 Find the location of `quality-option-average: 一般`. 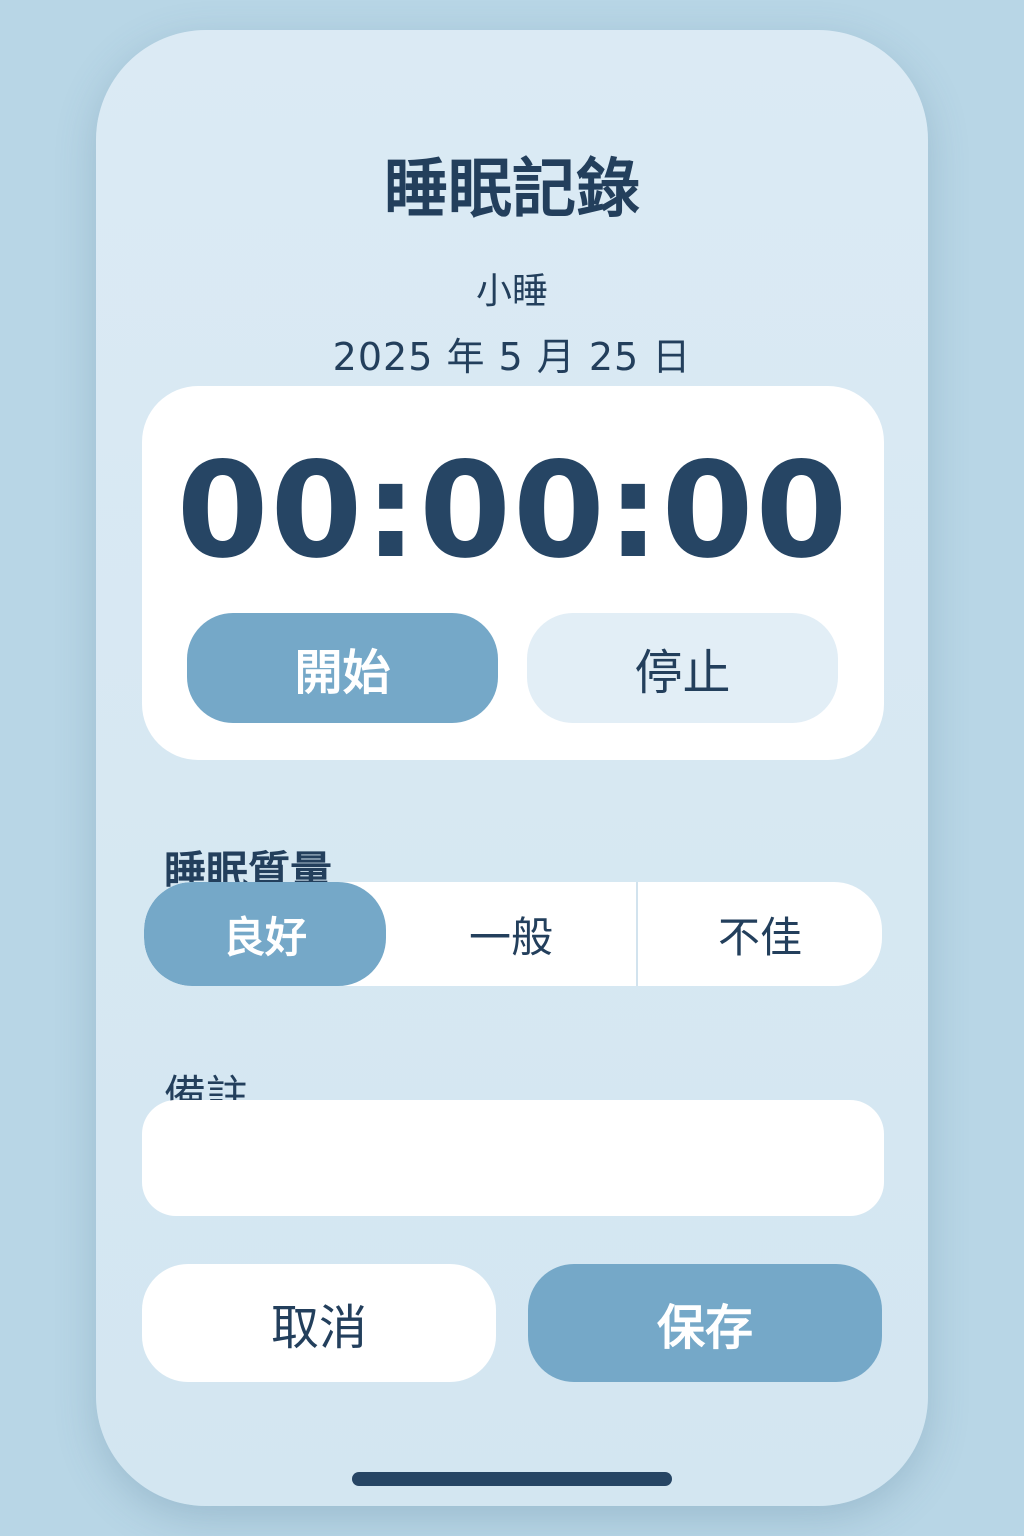

quality-option-average: 一般 is located at coordinates (511, 934).